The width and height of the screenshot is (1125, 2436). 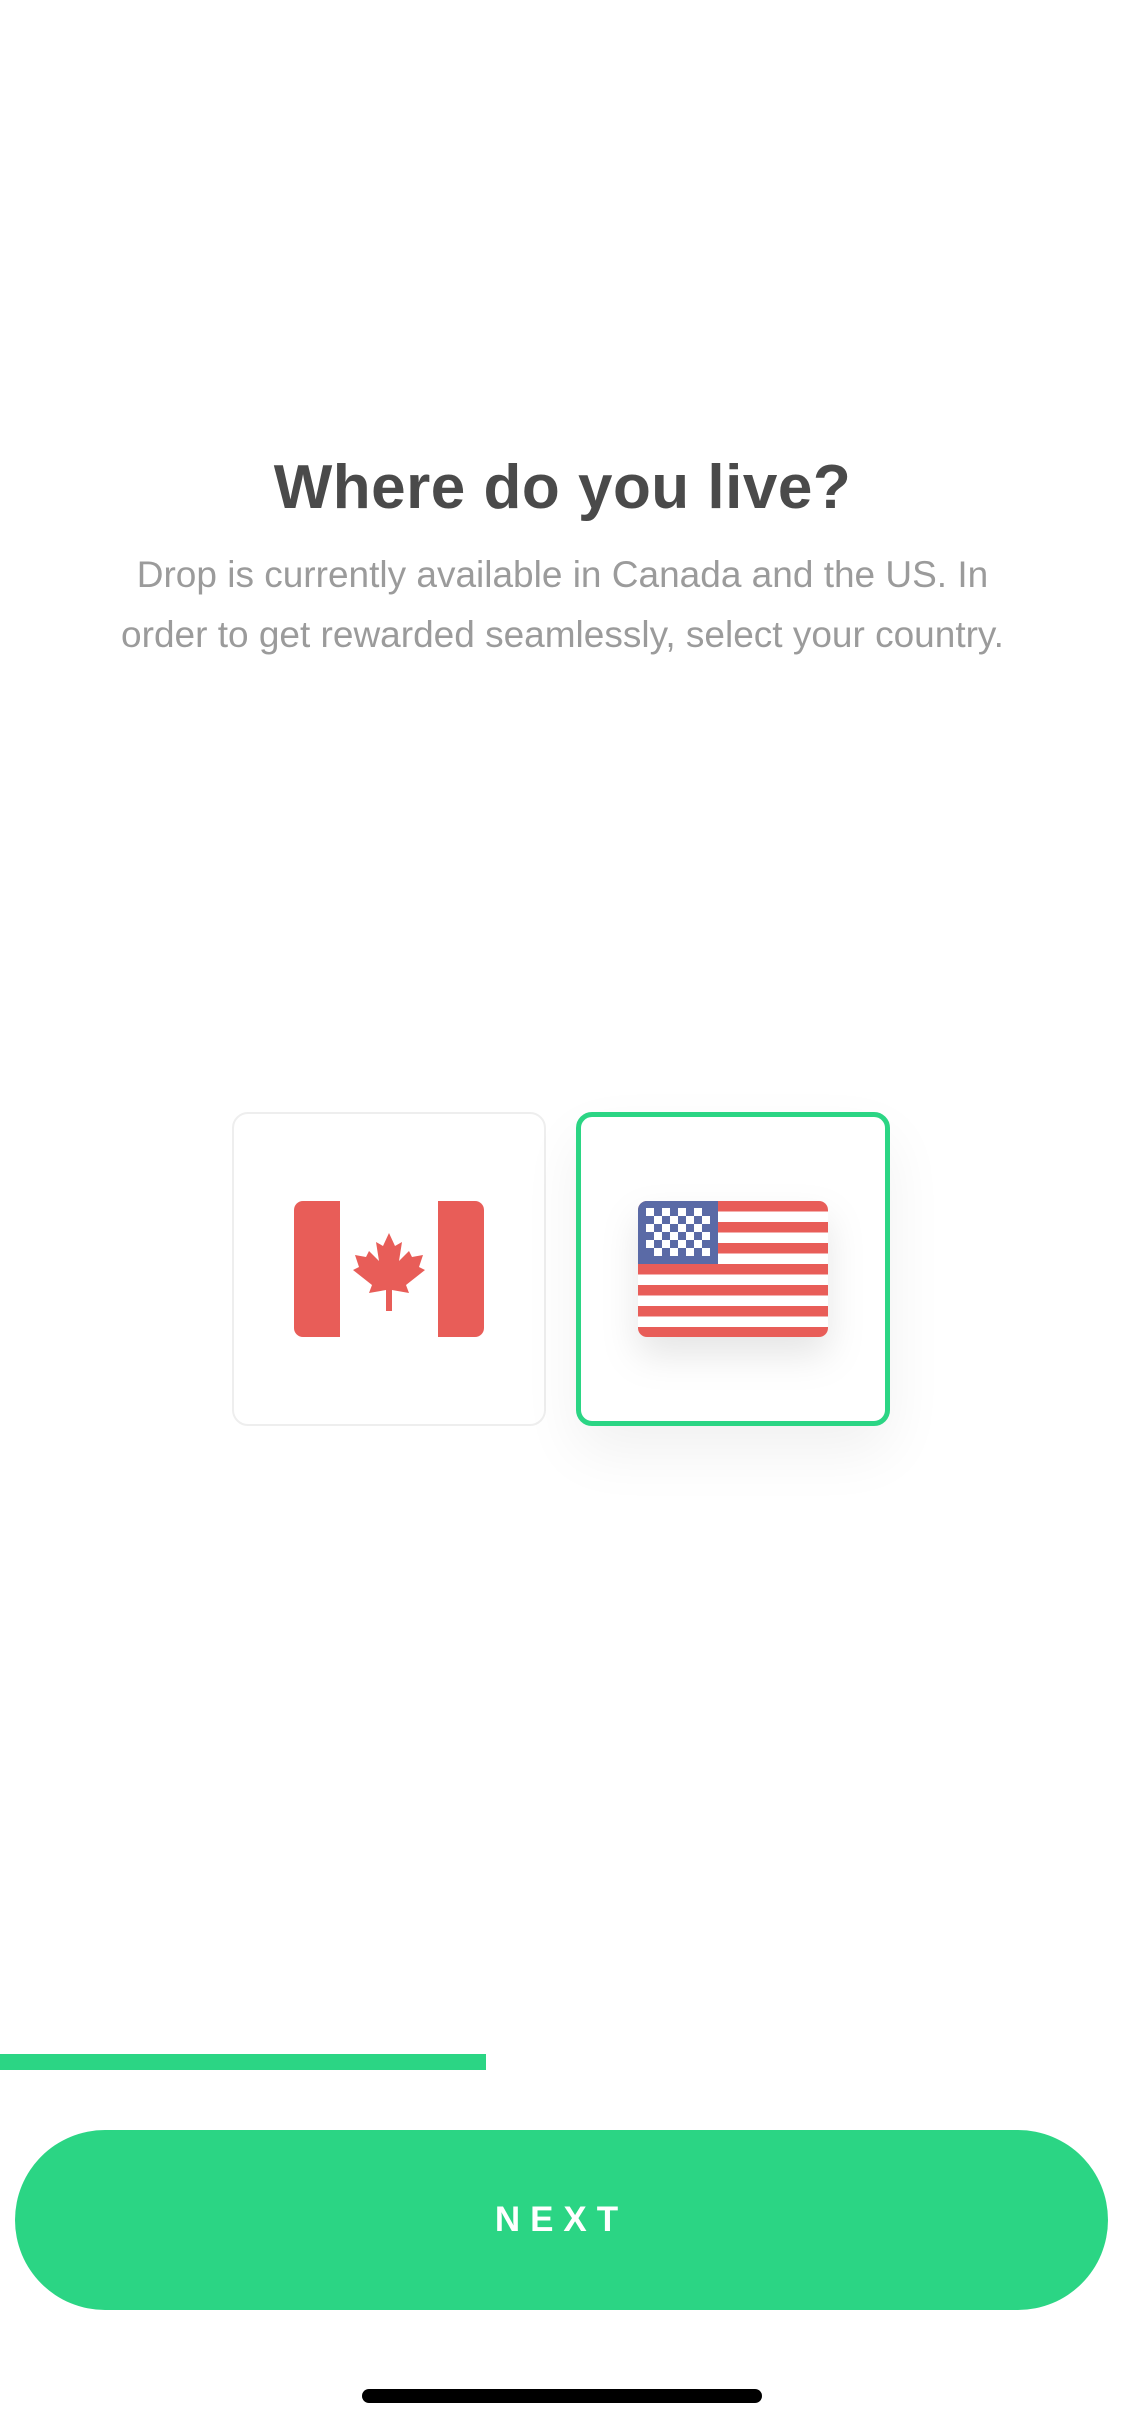 I want to click on country-option-usa, so click(x=733, y=1269).